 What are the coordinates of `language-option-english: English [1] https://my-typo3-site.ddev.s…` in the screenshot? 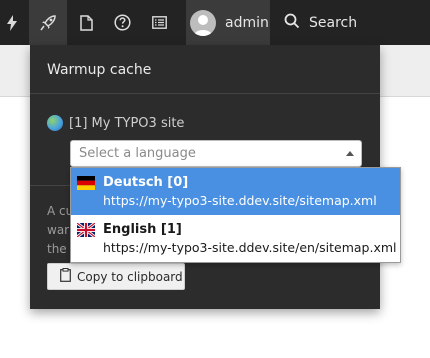 It's located at (235, 238).